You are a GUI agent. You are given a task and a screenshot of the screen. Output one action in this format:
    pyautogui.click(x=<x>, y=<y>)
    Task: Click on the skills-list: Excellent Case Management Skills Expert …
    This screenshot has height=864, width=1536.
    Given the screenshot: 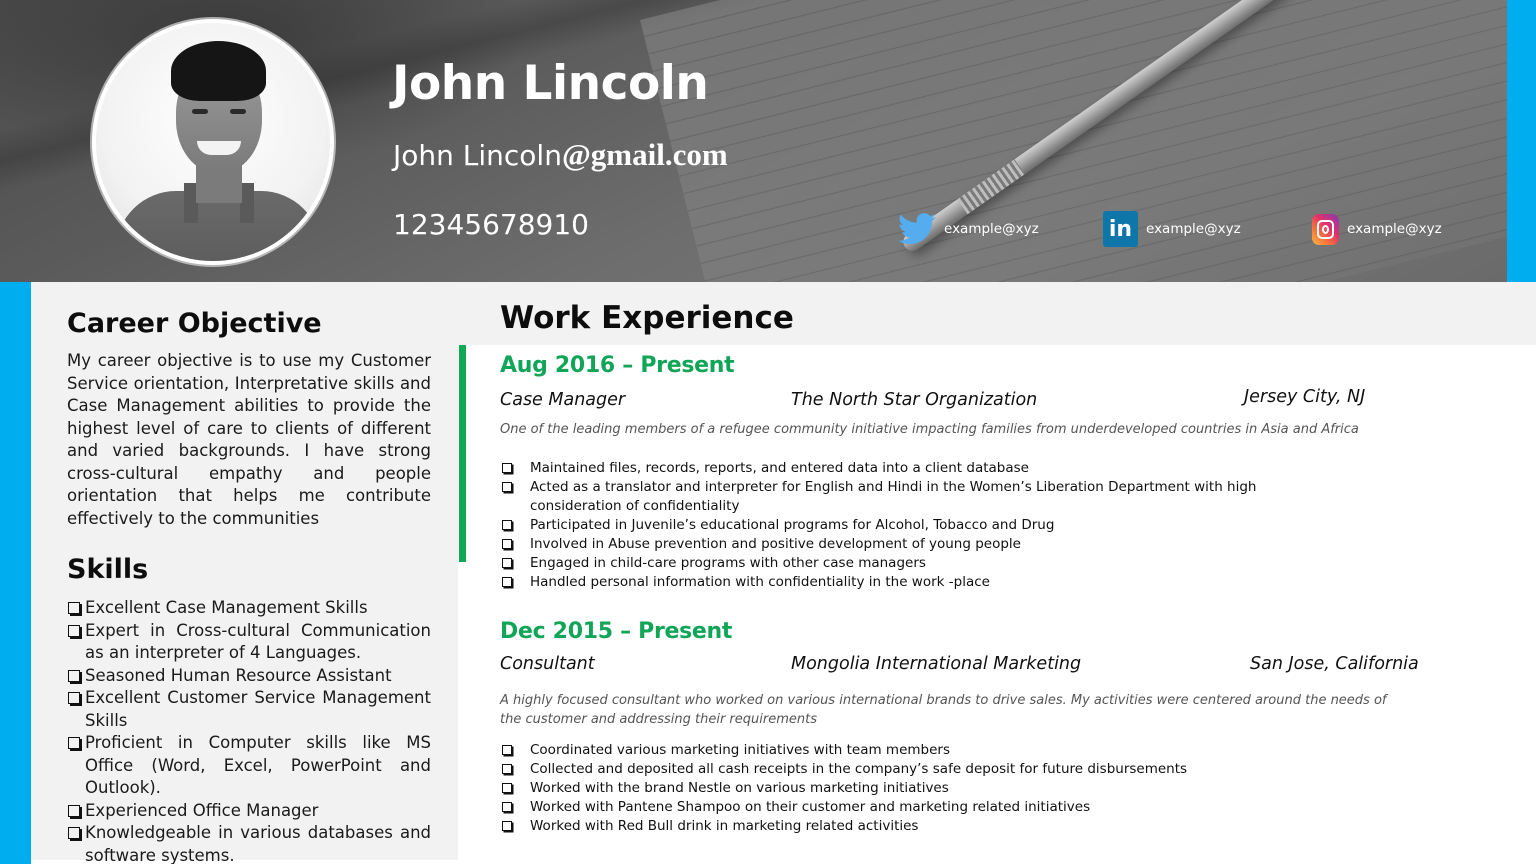 What is the action you would take?
    pyautogui.click(x=249, y=730)
    